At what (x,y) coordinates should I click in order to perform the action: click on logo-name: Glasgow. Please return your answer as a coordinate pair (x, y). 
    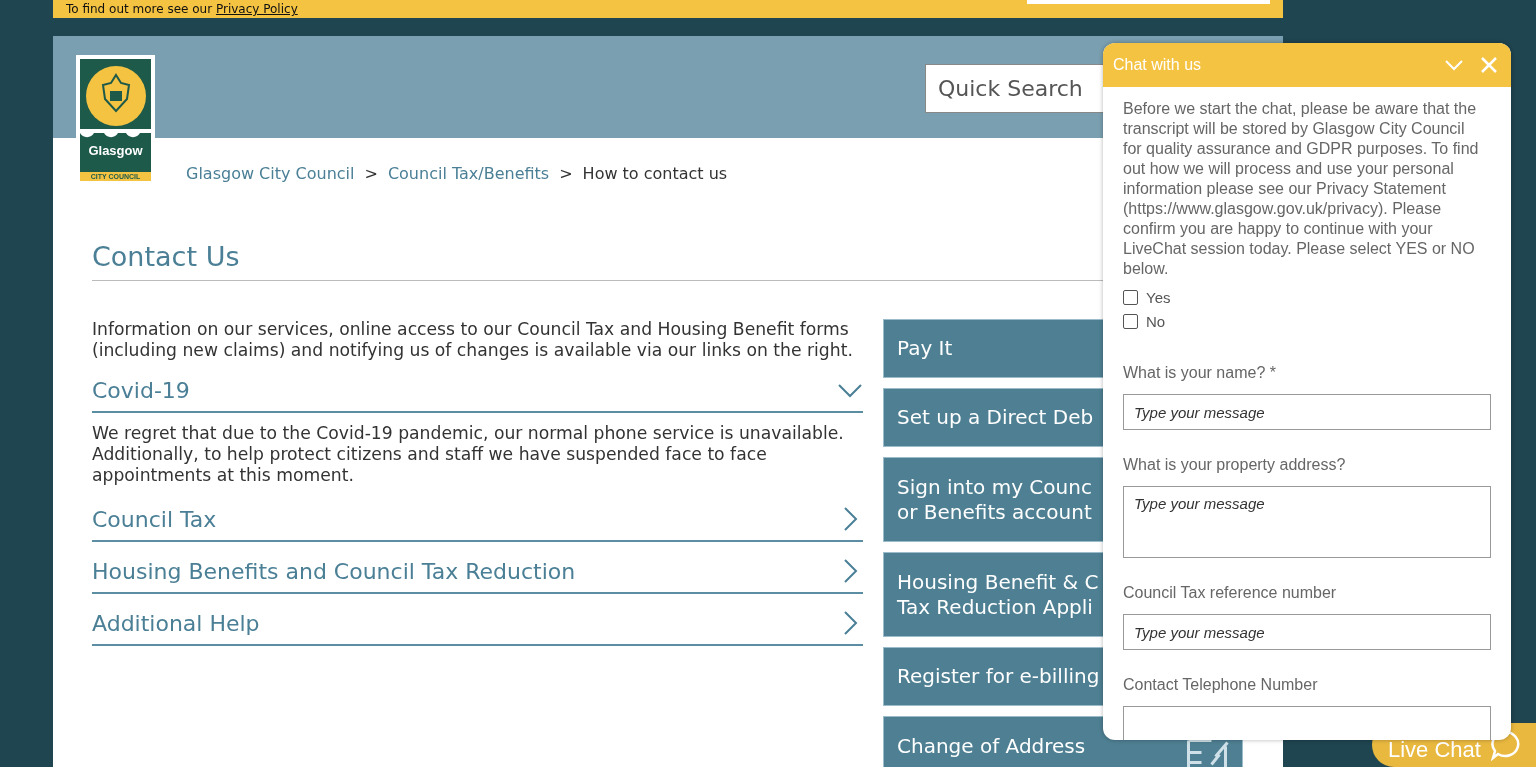
    Looking at the image, I should click on (115, 150).